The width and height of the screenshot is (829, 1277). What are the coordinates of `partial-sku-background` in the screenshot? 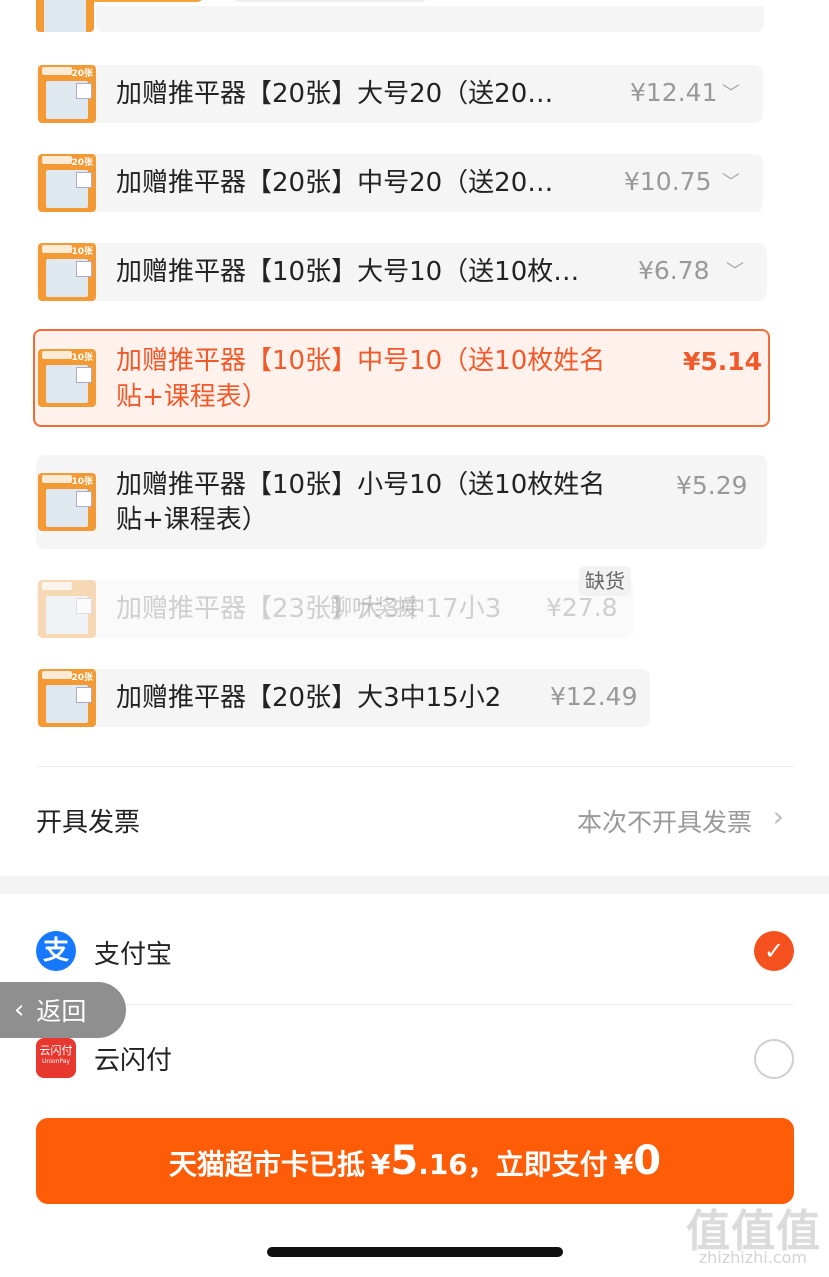 It's located at (430, 19).